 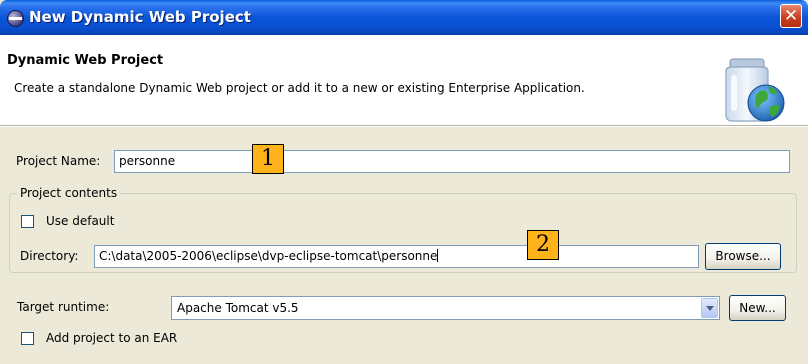 What do you see at coordinates (438, 255) in the screenshot?
I see `text-caret` at bounding box center [438, 255].